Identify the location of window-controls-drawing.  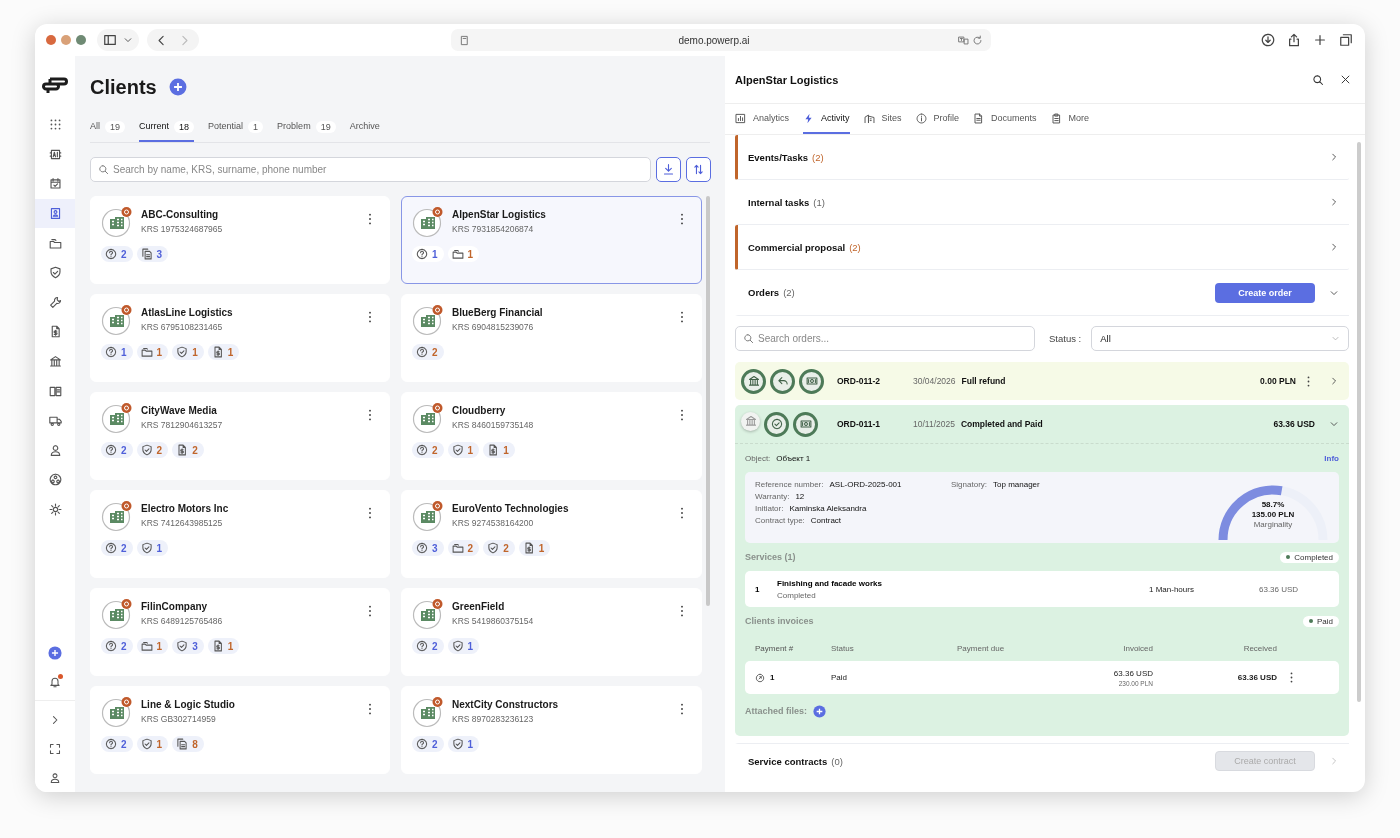
(67, 40).